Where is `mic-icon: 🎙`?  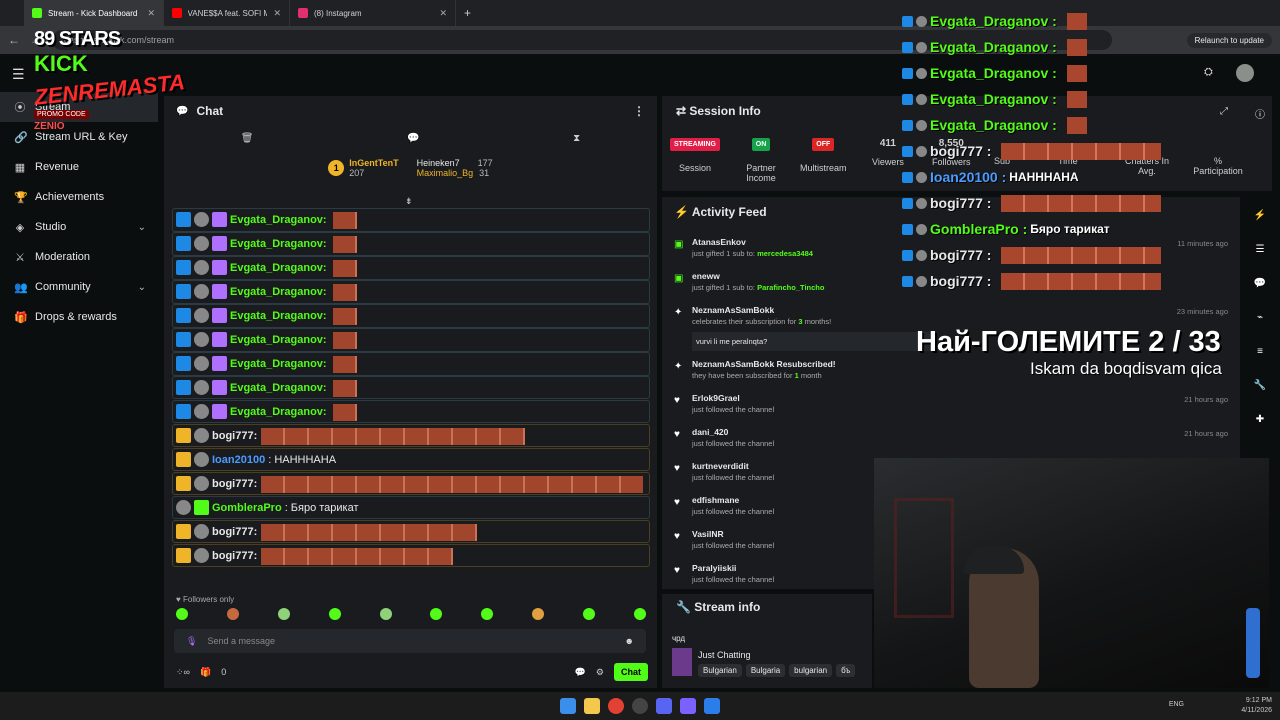 mic-icon: 🎙 is located at coordinates (191, 641).